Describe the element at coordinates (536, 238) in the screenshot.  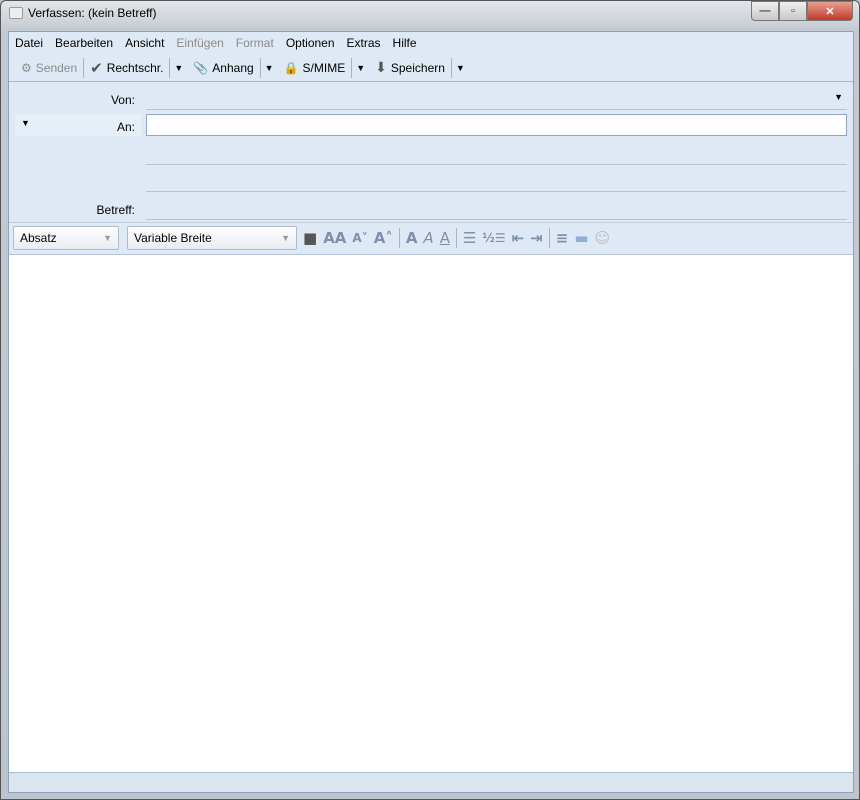
I see `indent-icon: ⇥` at that location.